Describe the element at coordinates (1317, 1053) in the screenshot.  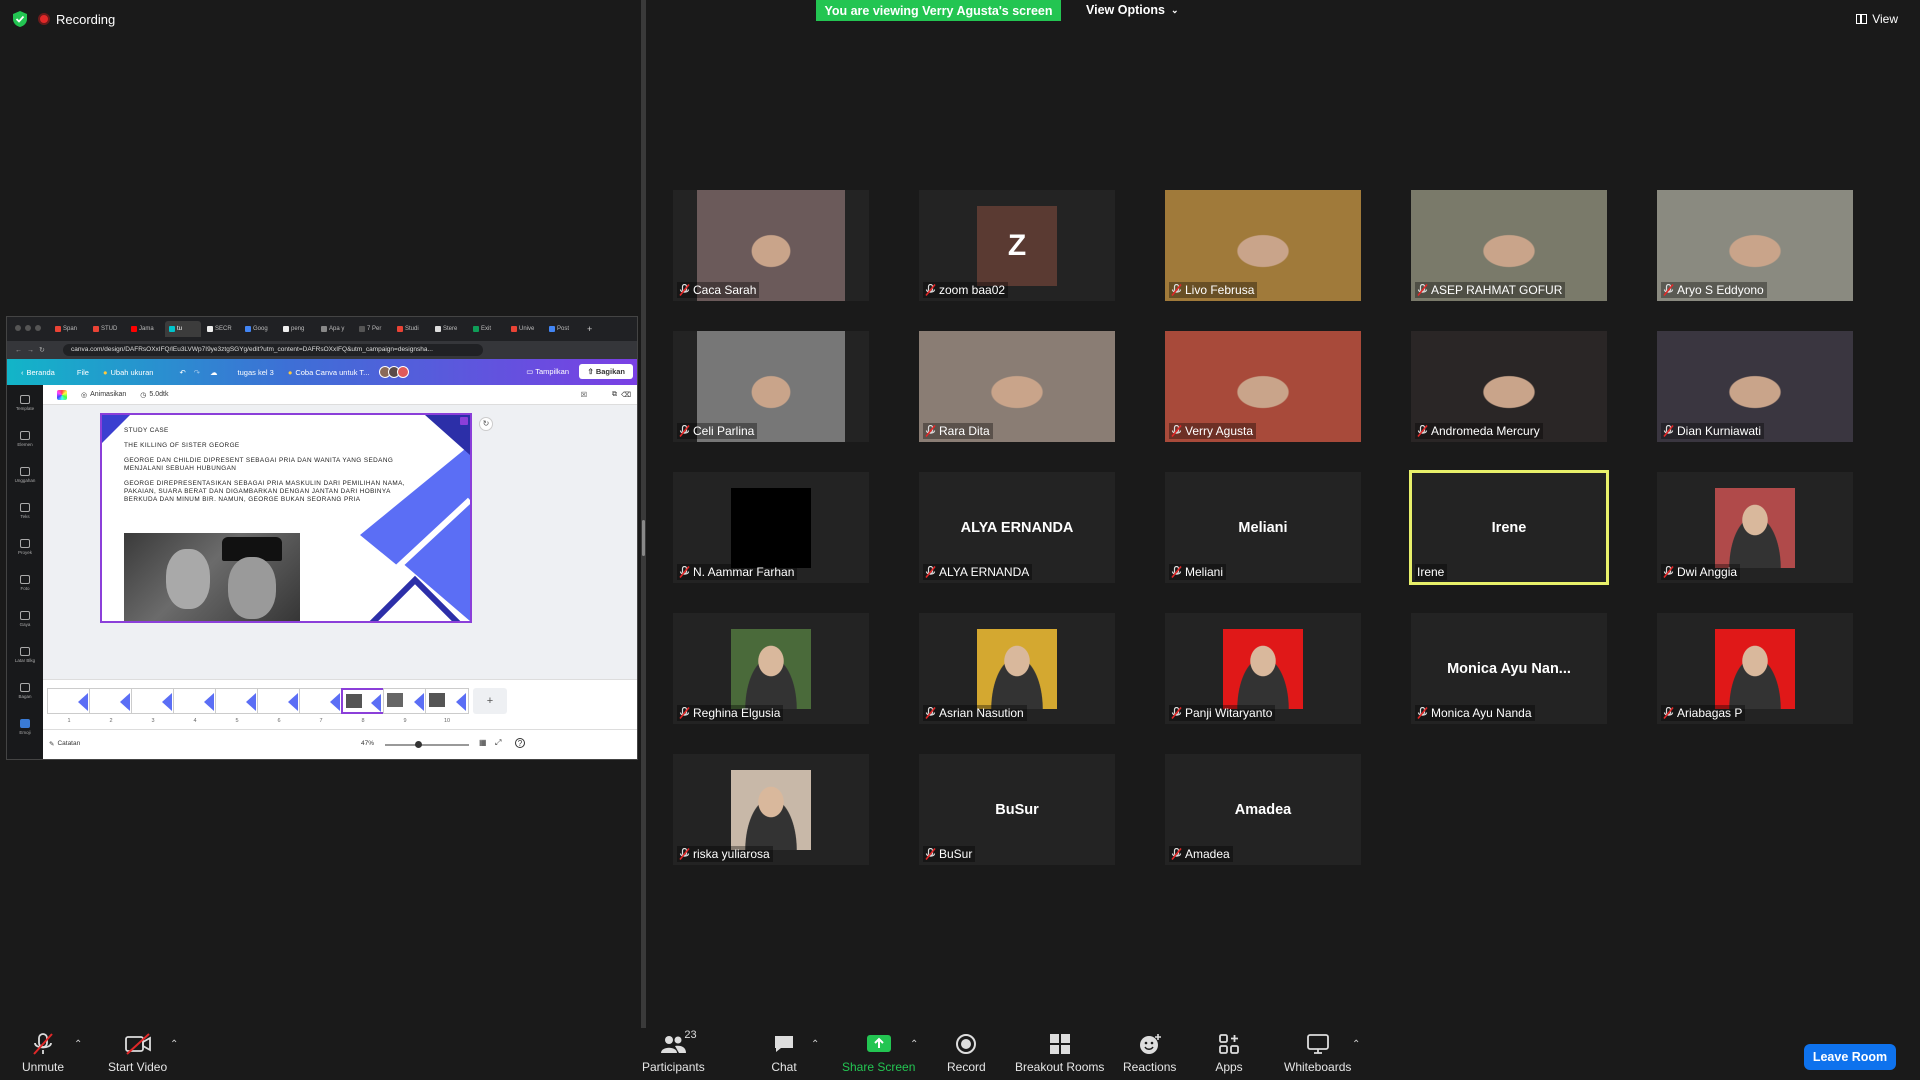
I see `whiteboards-button: Whiteboards` at that location.